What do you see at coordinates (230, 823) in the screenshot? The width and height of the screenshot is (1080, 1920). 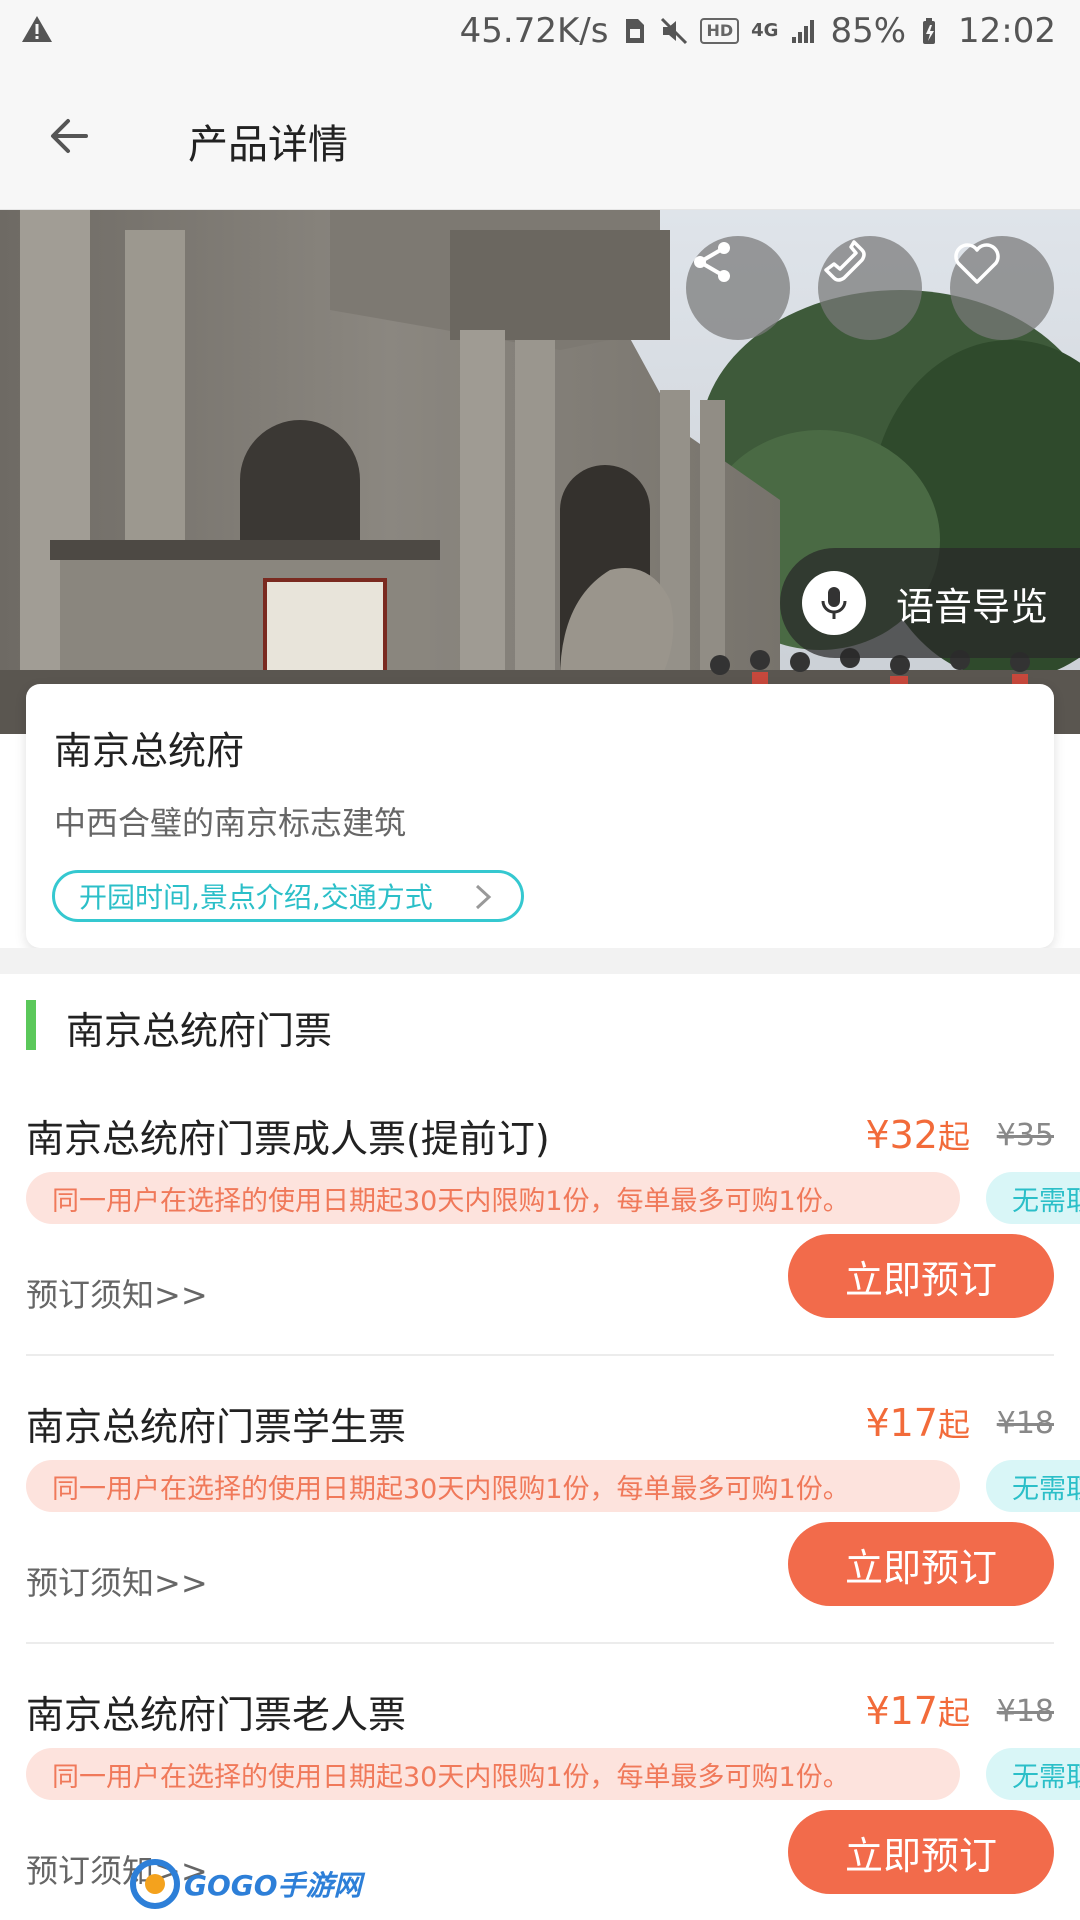 I see `attraction-description: 中西合璧的南京标志建筑` at bounding box center [230, 823].